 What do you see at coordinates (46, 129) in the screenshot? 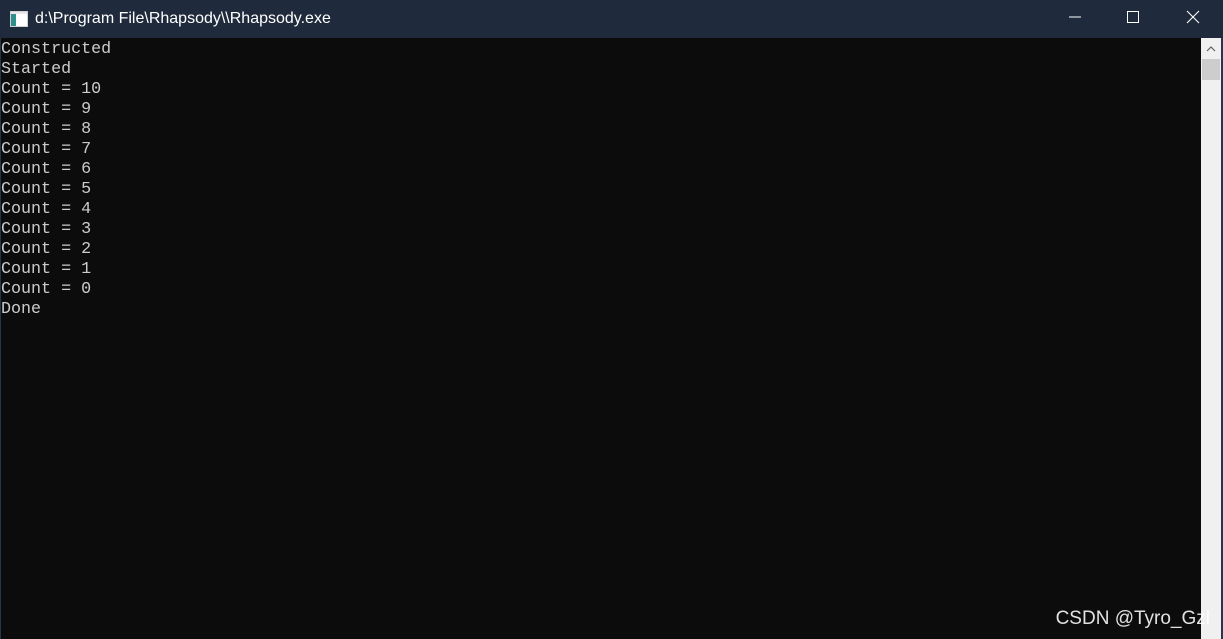
I see `console-line: Count = 8` at bounding box center [46, 129].